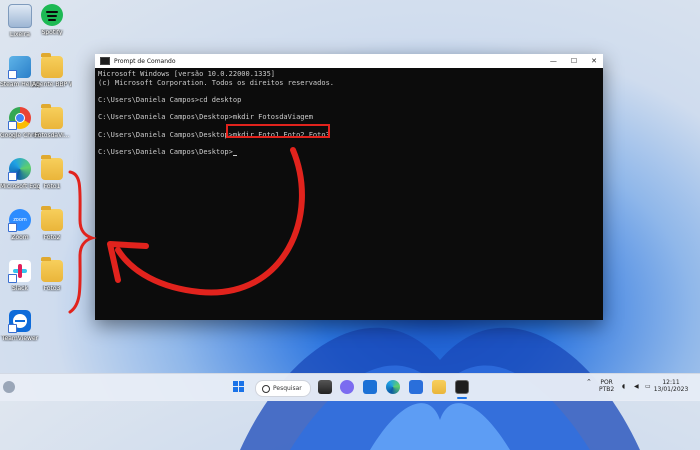  I want to click on desktop-icon-label: Spotify, so click(52, 32).